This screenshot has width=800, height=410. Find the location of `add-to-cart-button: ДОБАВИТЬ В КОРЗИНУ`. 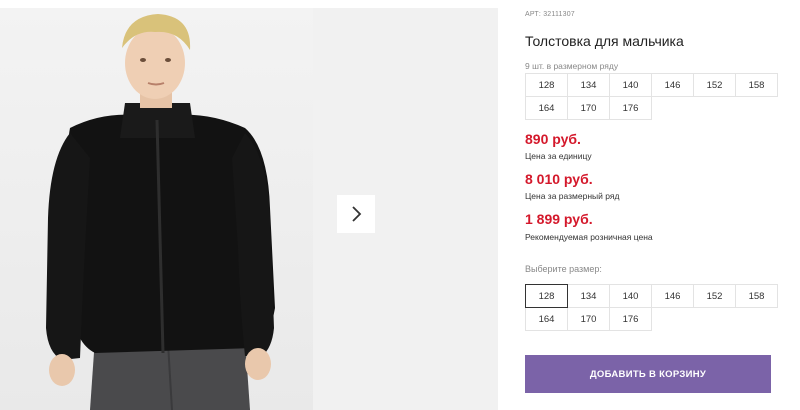

add-to-cart-button: ДОБАВИТЬ В КОРЗИНУ is located at coordinates (648, 374).